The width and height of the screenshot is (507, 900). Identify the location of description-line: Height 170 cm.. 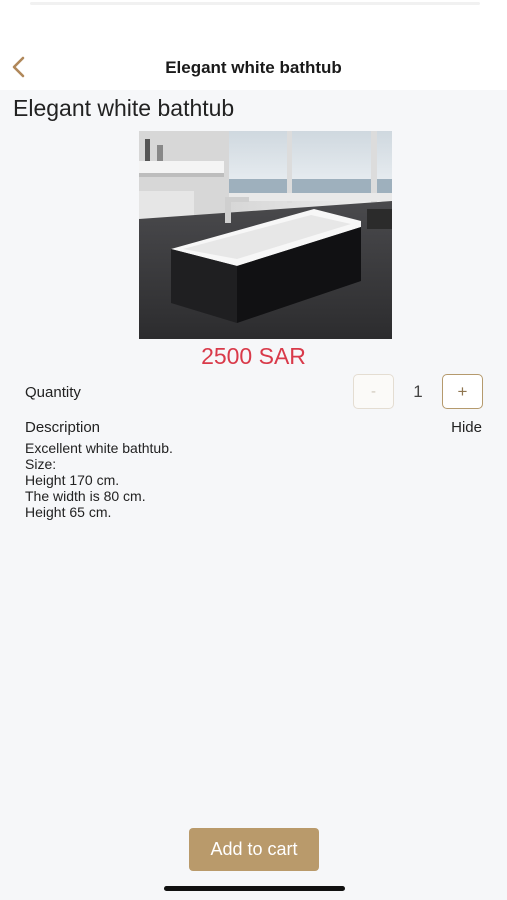
(72, 480).